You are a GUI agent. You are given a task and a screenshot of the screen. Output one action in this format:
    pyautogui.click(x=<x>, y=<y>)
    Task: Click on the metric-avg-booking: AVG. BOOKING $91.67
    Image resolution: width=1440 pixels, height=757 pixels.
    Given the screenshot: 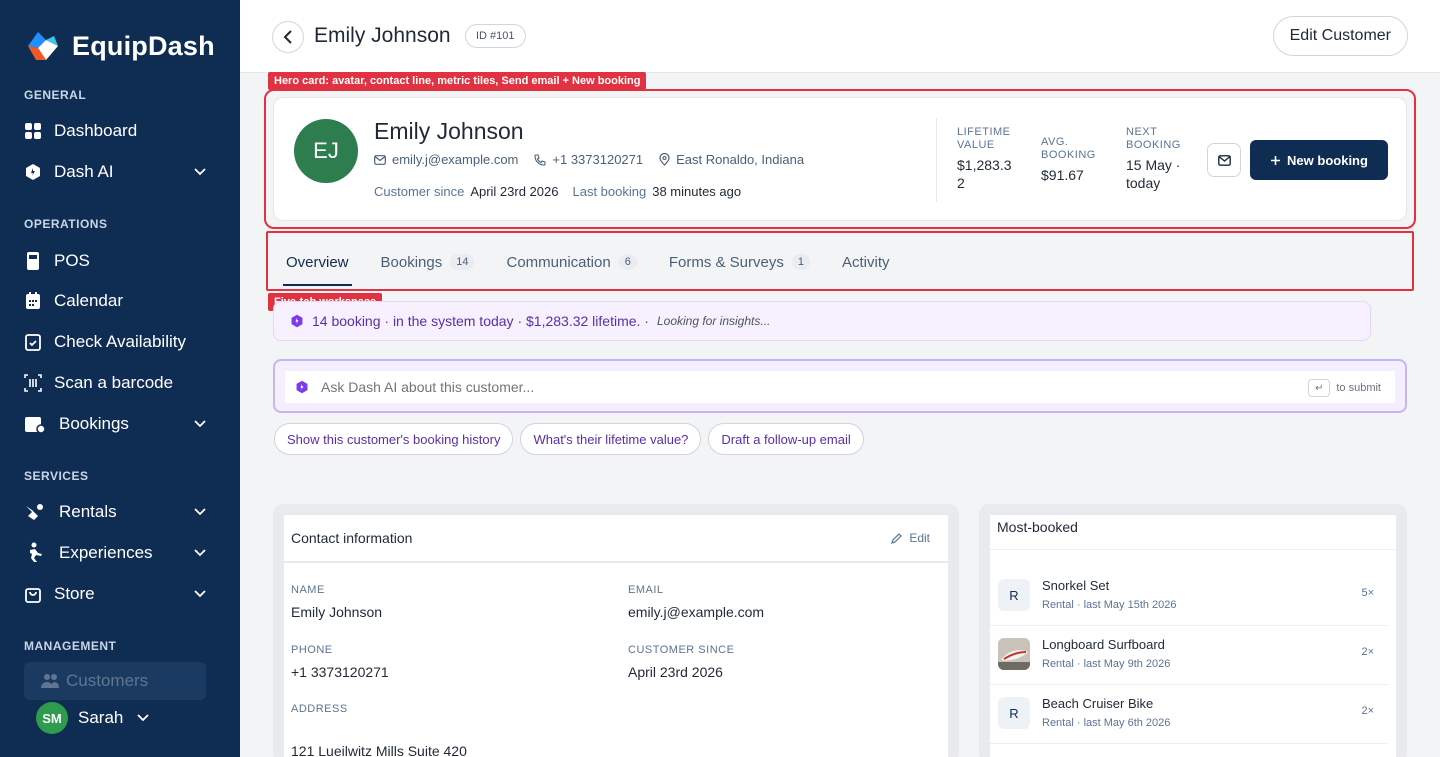 What is the action you would take?
    pyautogui.click(x=1072, y=160)
    